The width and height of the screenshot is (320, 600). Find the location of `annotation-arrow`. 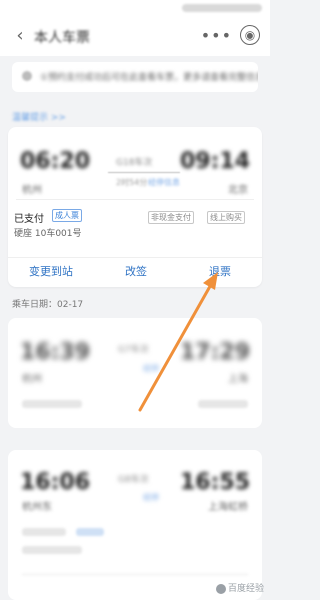

annotation-arrow is located at coordinates (178, 342).